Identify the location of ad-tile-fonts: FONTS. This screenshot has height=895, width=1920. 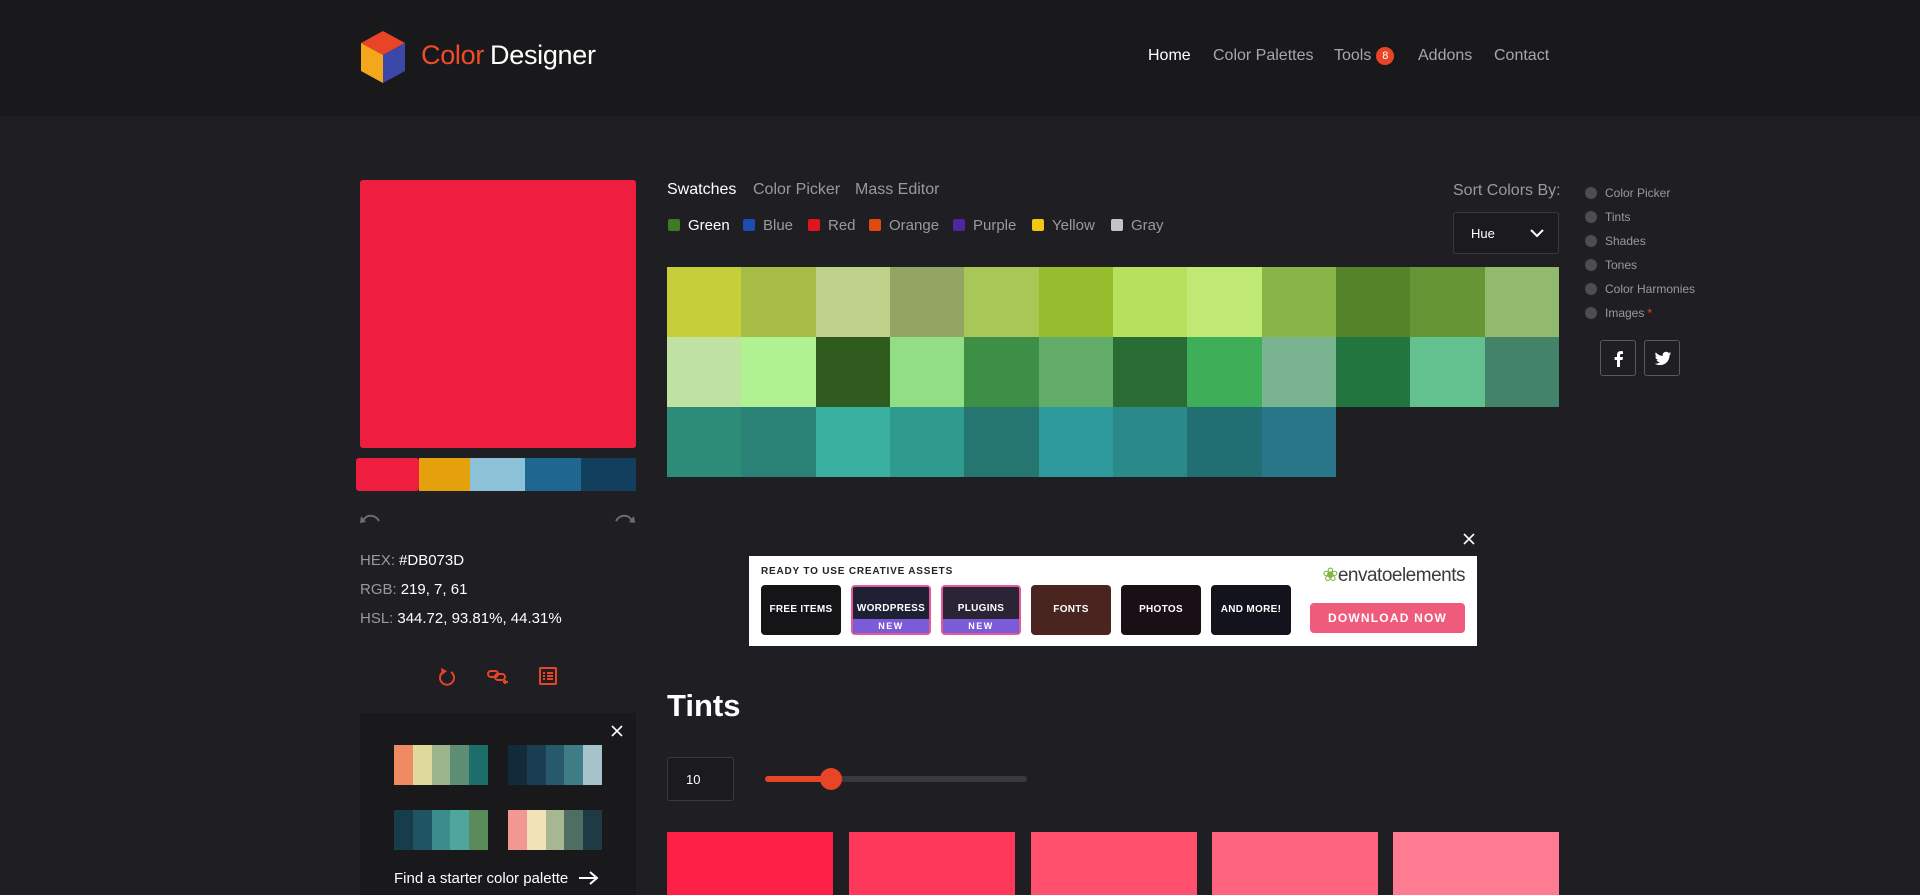
(1071, 610).